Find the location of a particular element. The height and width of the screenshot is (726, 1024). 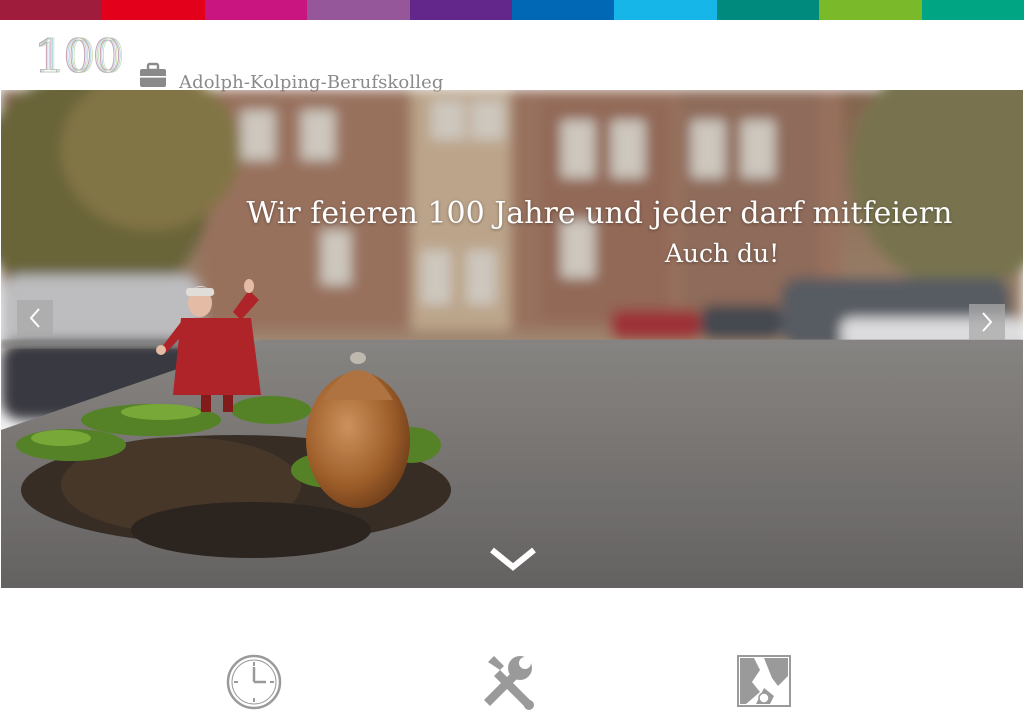

slider-prev-button is located at coordinates (35, 318).